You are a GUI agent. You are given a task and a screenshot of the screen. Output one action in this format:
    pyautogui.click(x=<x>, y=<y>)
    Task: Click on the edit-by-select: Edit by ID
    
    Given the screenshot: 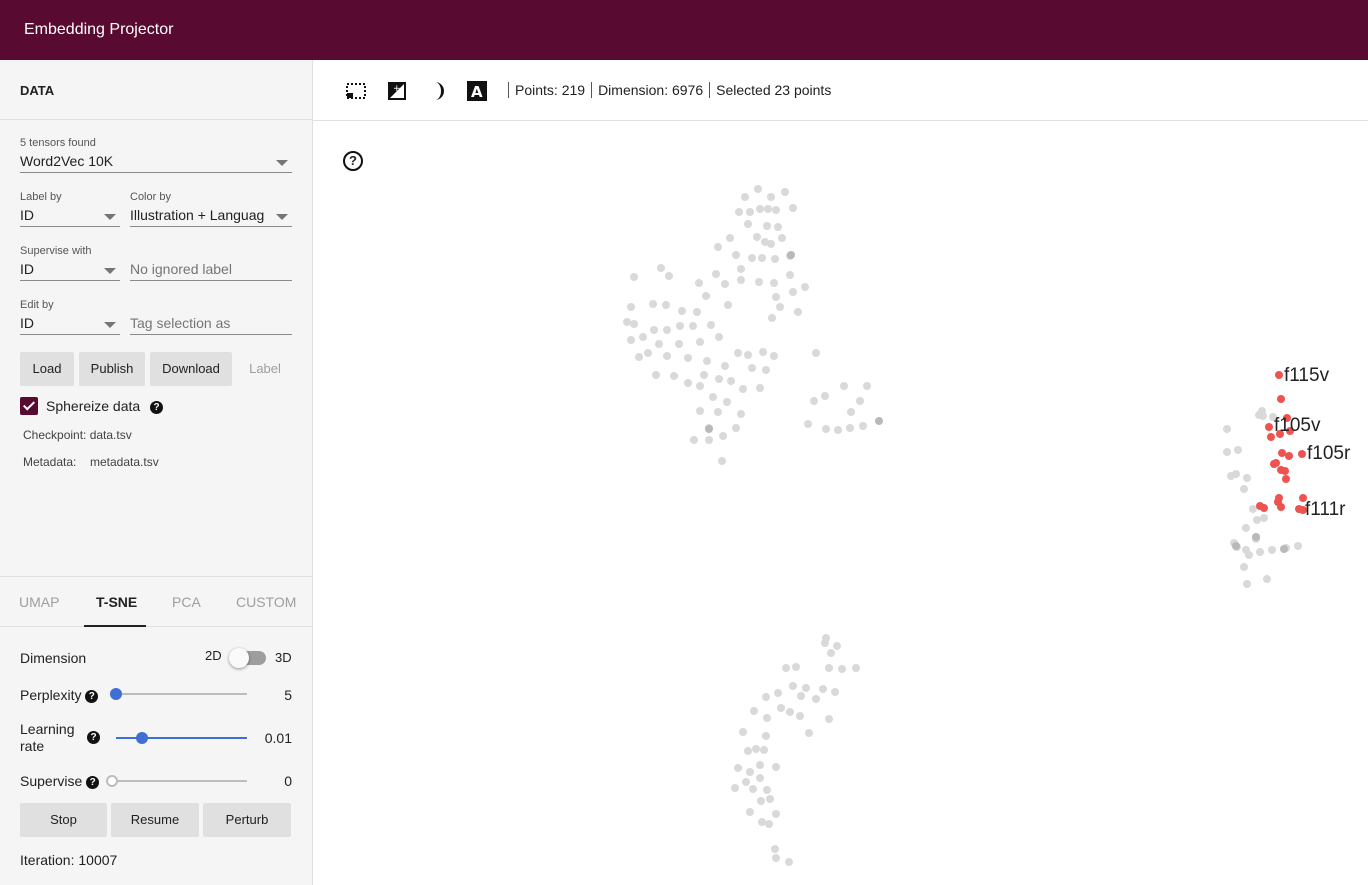 What is the action you would take?
    pyautogui.click(x=70, y=317)
    